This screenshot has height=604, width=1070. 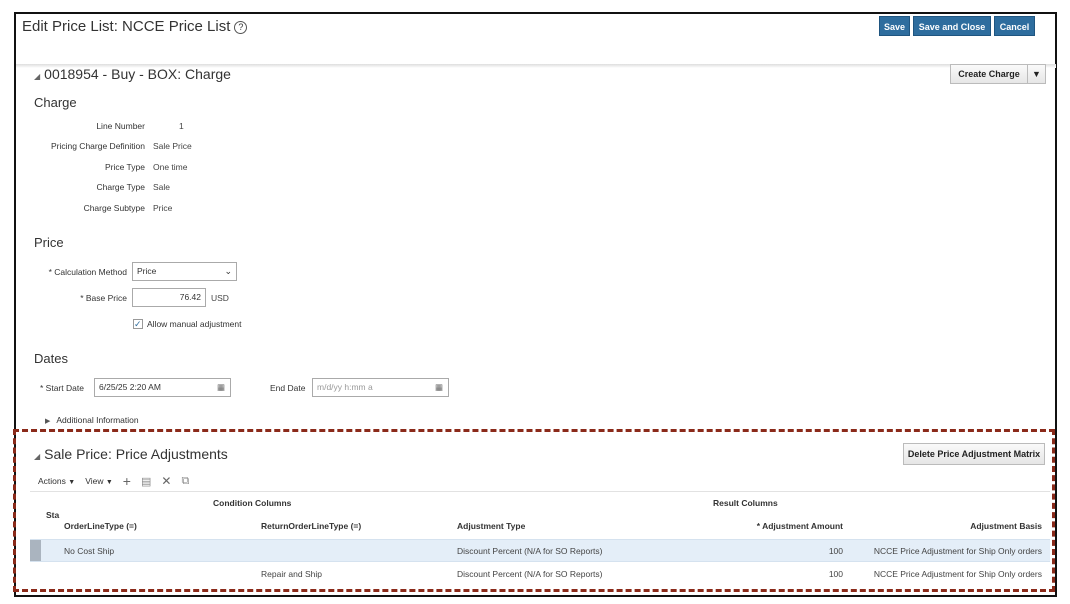 I want to click on charge-subtype-label: Charge Subtype, so click(x=114, y=208).